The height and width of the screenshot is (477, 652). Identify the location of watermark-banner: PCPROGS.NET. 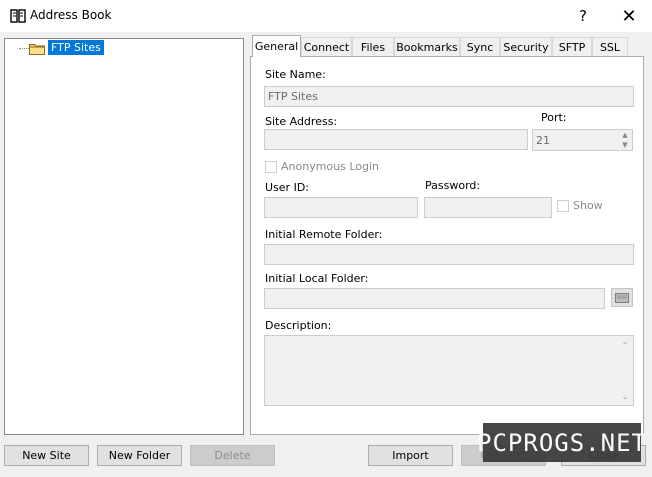
(561, 442).